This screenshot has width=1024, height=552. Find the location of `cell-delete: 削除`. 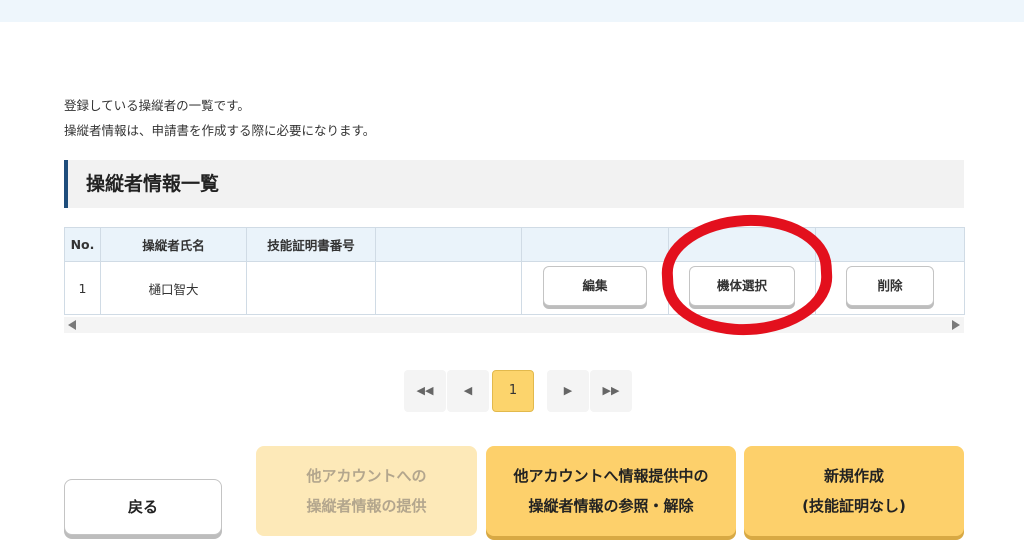

cell-delete: 削除 is located at coordinates (890, 288).